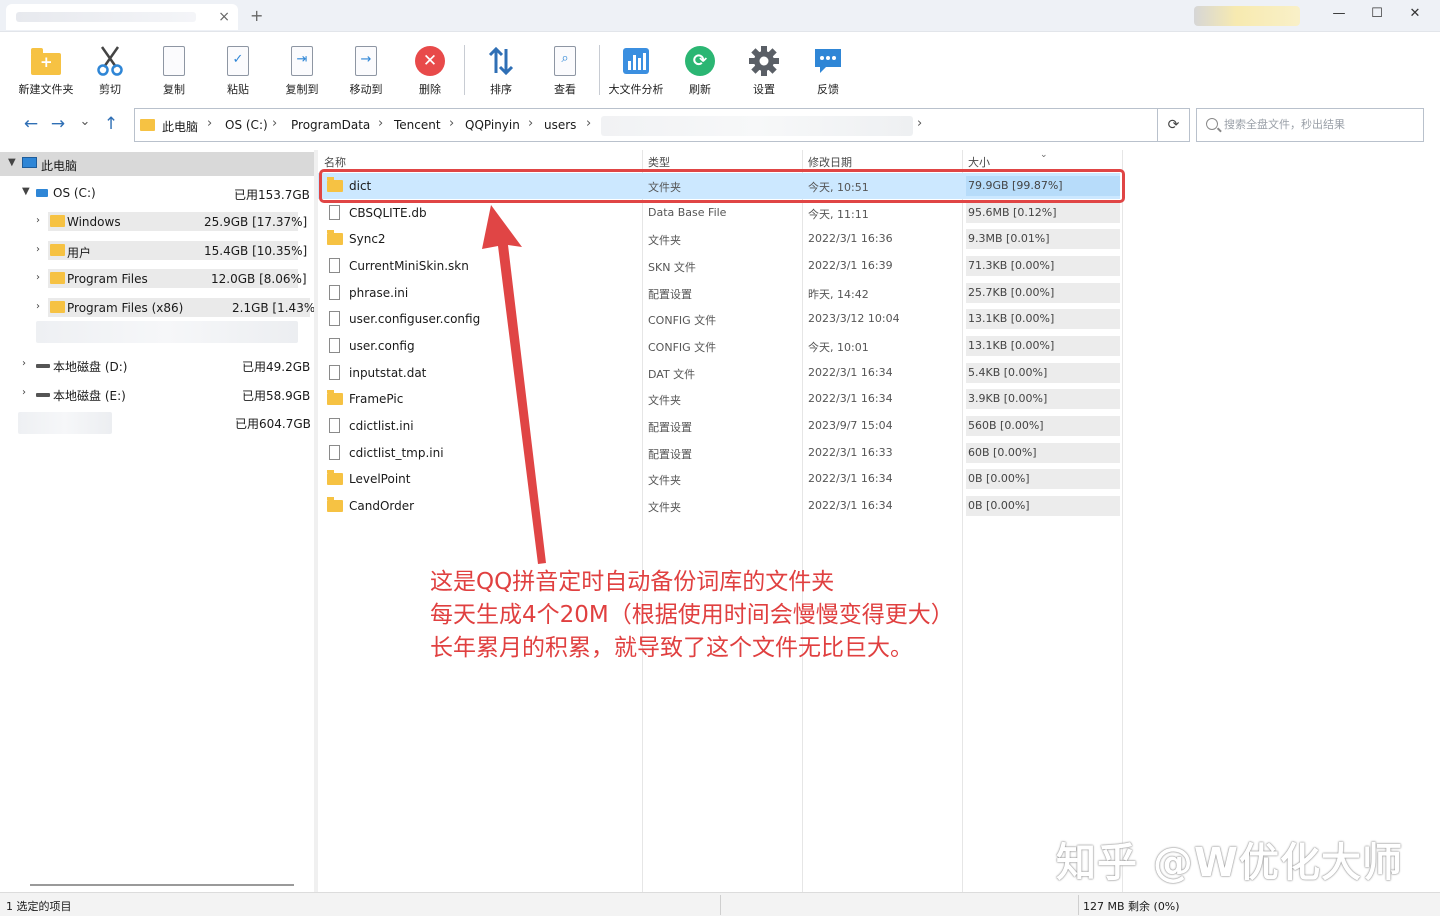 This screenshot has height=916, width=1440. I want to click on search-box, so click(1310, 125).